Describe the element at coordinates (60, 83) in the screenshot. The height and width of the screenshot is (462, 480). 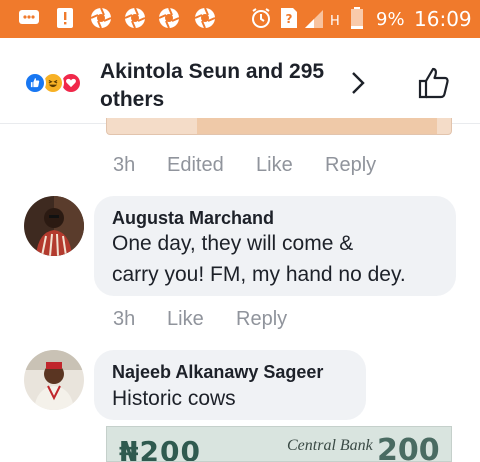
I see `reaction-icons` at that location.